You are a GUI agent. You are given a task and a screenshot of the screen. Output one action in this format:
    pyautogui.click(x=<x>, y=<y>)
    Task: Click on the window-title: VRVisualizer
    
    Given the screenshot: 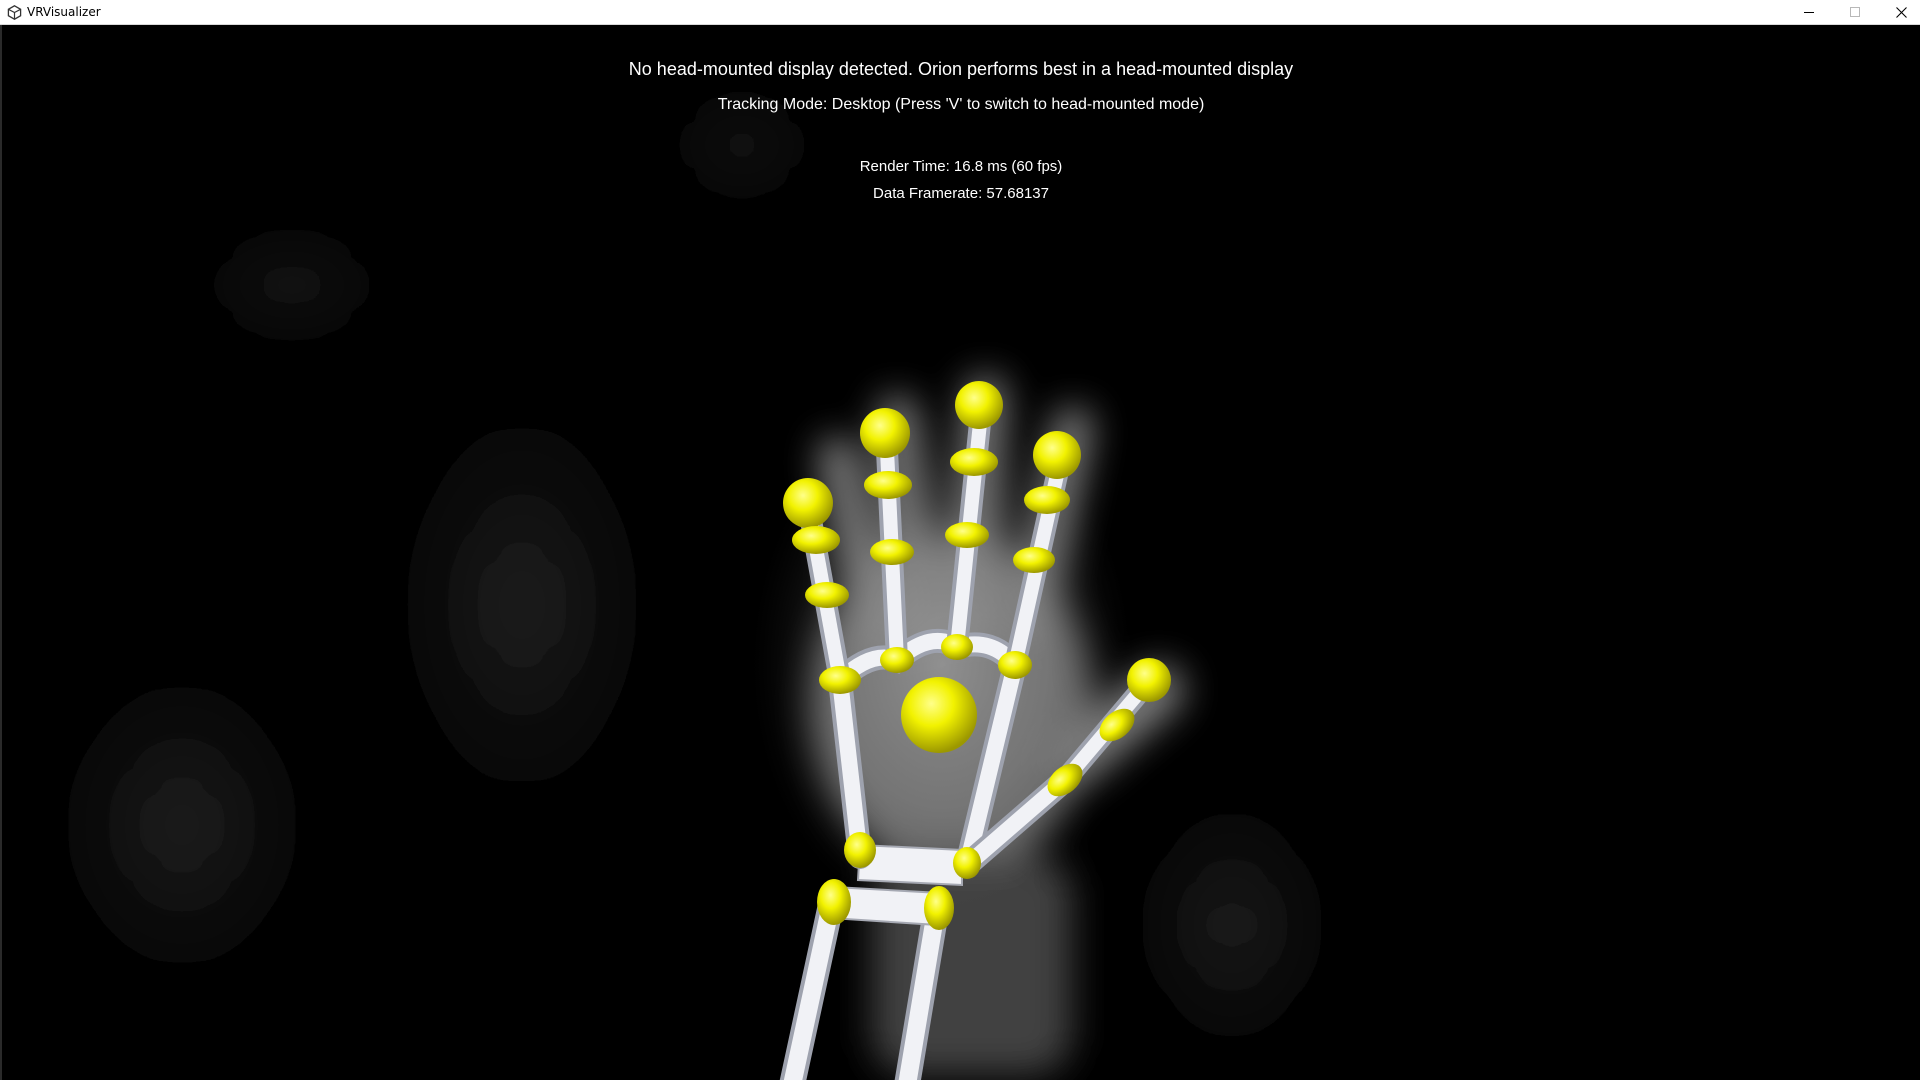 What is the action you would take?
    pyautogui.click(x=64, y=12)
    